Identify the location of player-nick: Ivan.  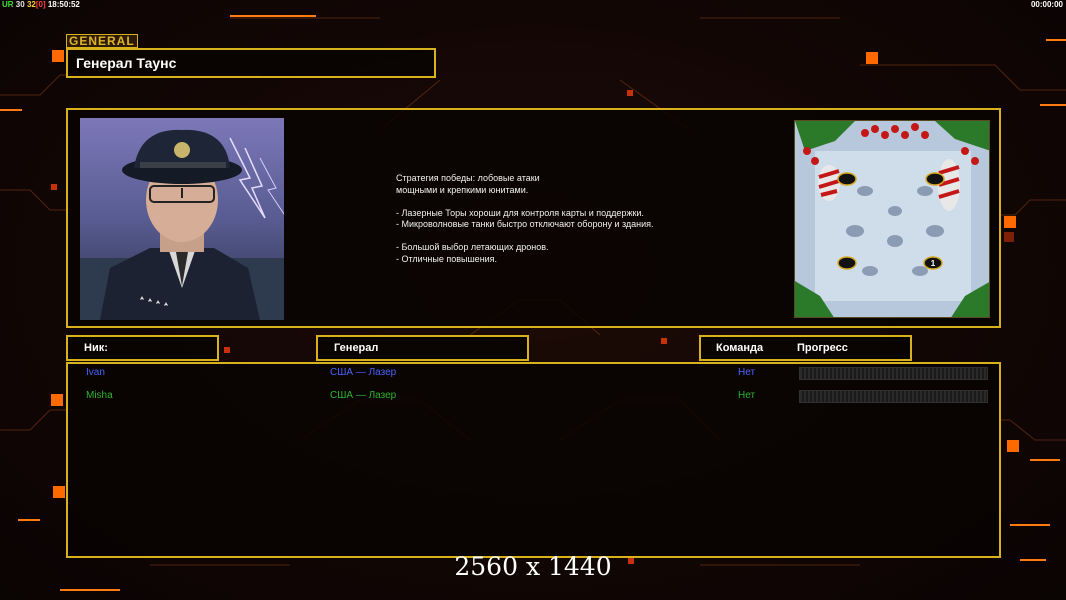
(95, 372).